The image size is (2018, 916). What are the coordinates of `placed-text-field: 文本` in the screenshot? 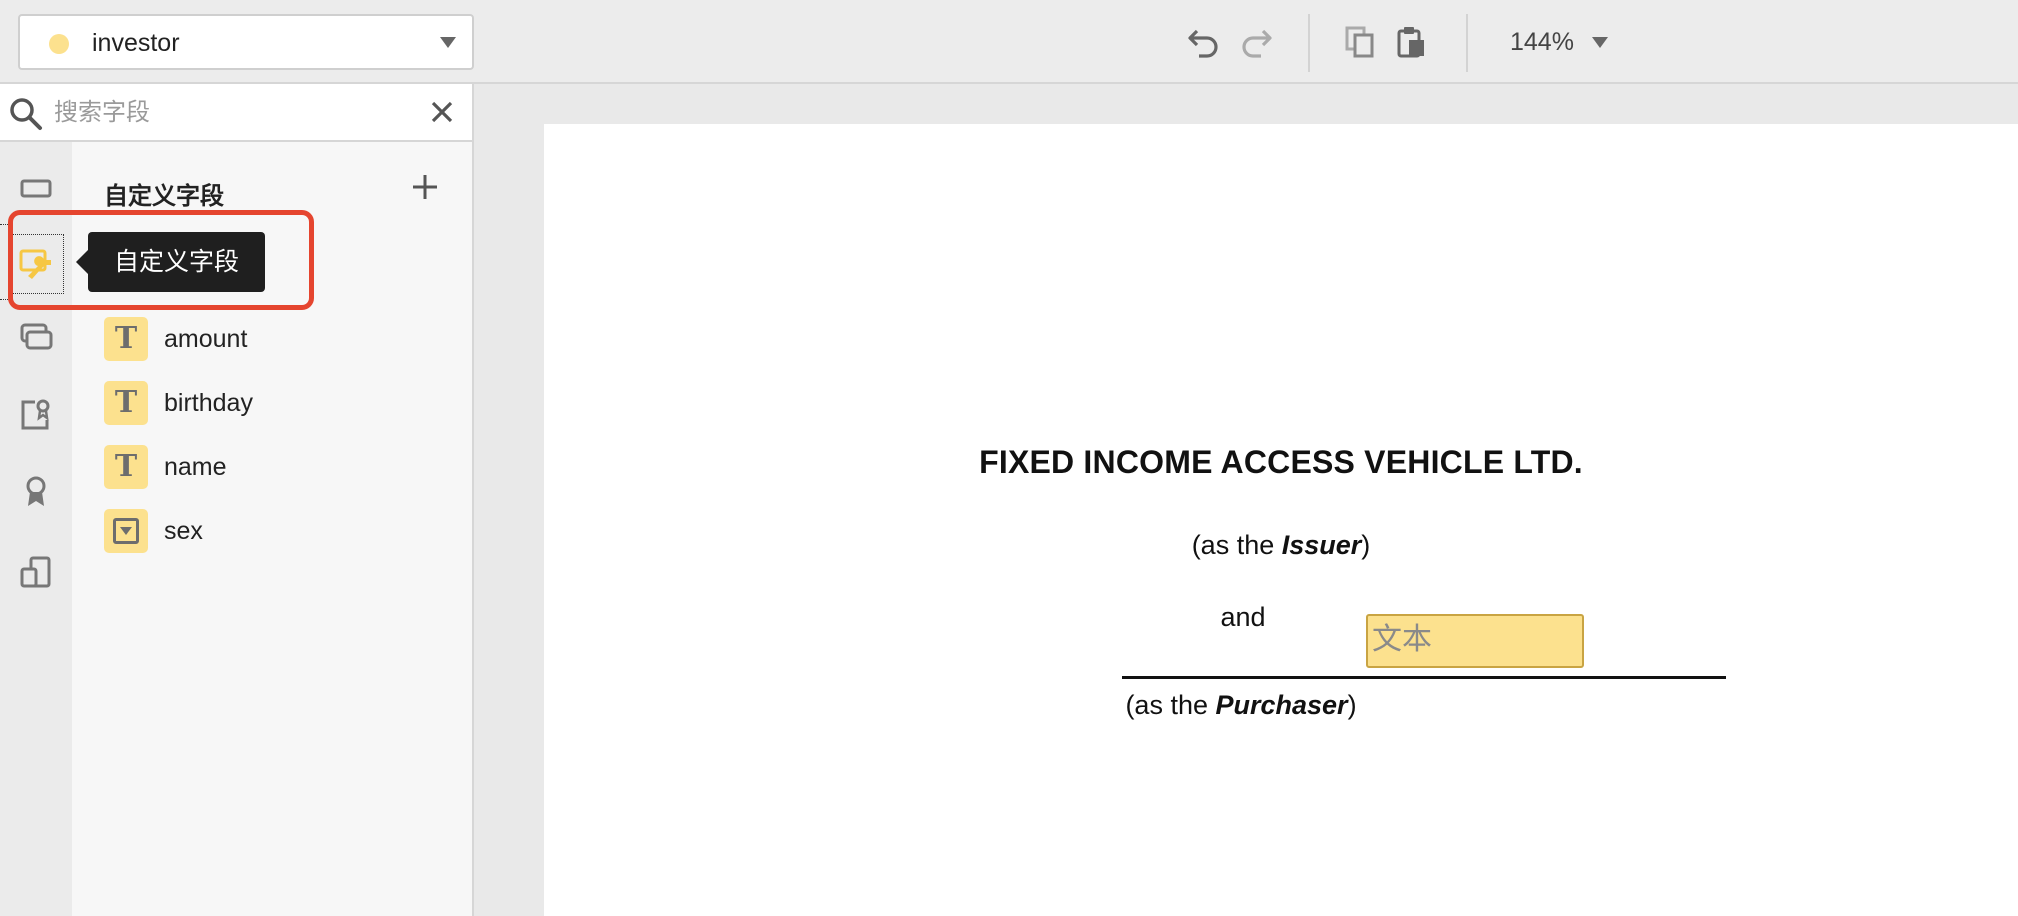 It's located at (1475, 641).